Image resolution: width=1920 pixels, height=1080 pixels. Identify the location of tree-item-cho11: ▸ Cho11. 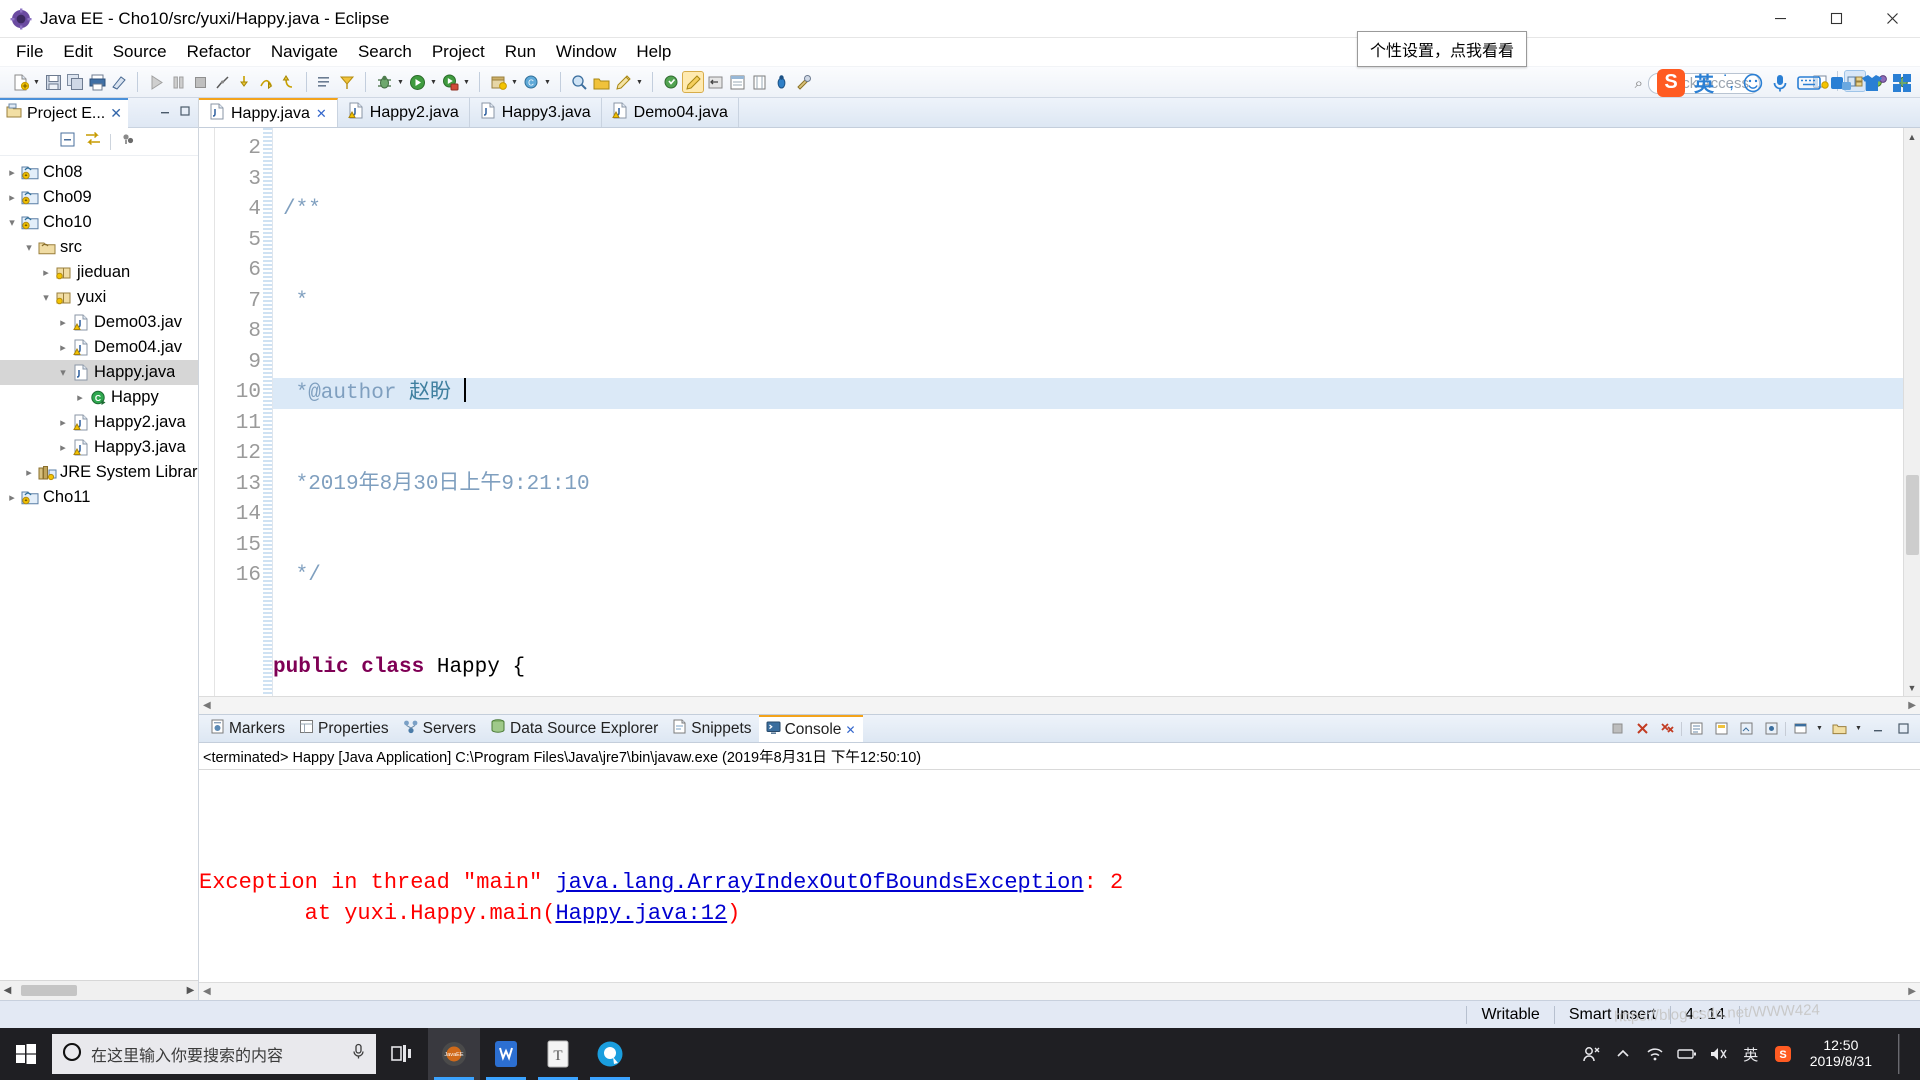
(99, 497).